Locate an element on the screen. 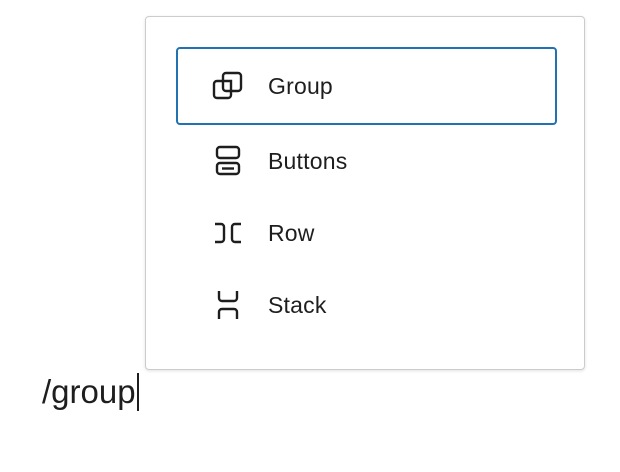 The height and width of the screenshot is (472, 620). suggestion-label: Row is located at coordinates (291, 232).